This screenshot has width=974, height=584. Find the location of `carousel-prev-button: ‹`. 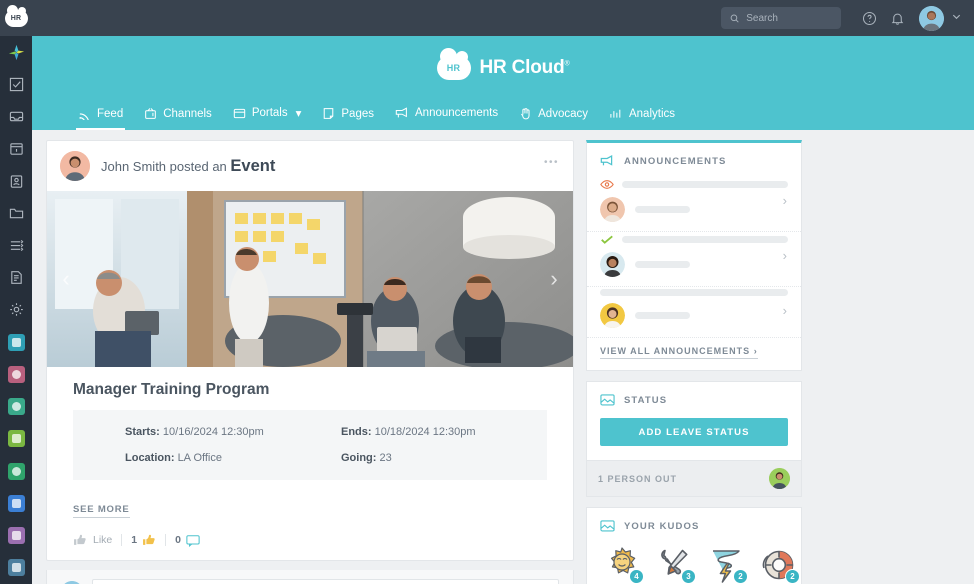

carousel-prev-button: ‹ is located at coordinates (66, 279).